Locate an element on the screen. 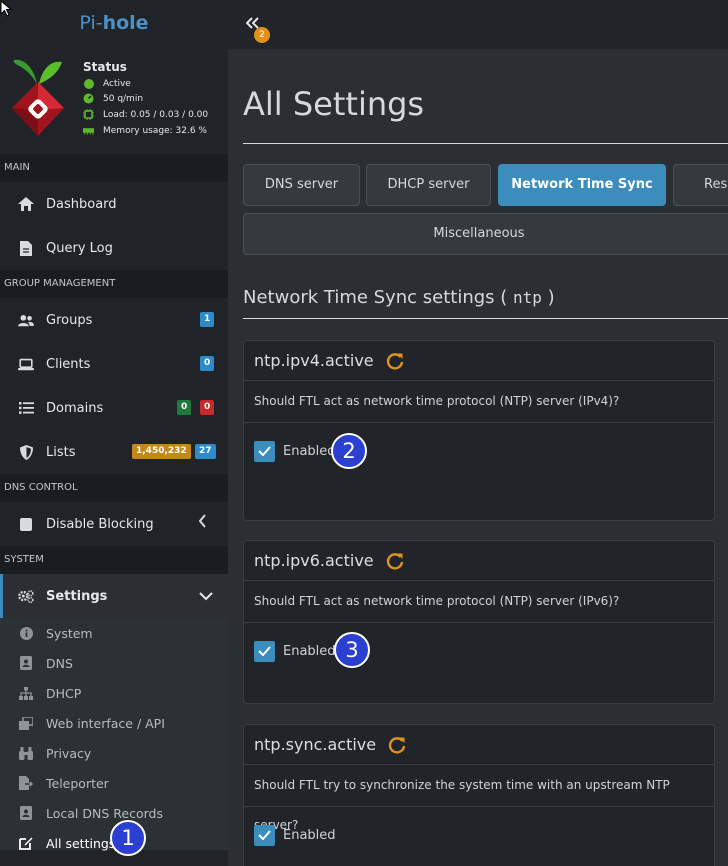  memory-icon is located at coordinates (88, 130).